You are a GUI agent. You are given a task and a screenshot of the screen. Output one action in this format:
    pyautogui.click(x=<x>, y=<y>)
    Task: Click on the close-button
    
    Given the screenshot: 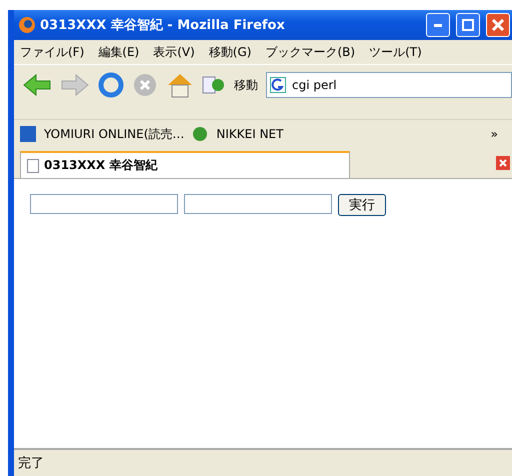 What is the action you would take?
    pyautogui.click(x=498, y=25)
    